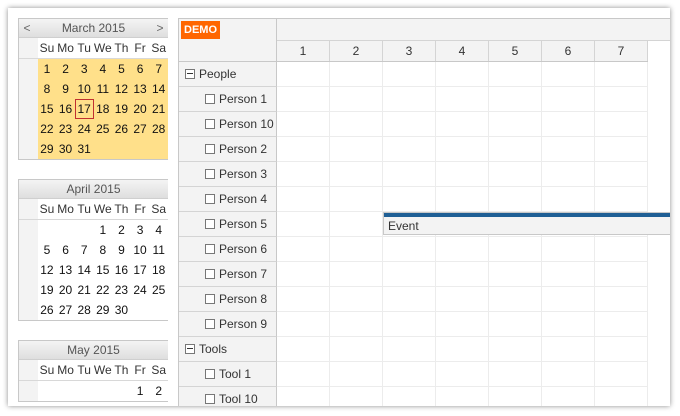 The image size is (680, 416). What do you see at coordinates (228, 396) in the screenshot?
I see `resource-header: Tool 10` at bounding box center [228, 396].